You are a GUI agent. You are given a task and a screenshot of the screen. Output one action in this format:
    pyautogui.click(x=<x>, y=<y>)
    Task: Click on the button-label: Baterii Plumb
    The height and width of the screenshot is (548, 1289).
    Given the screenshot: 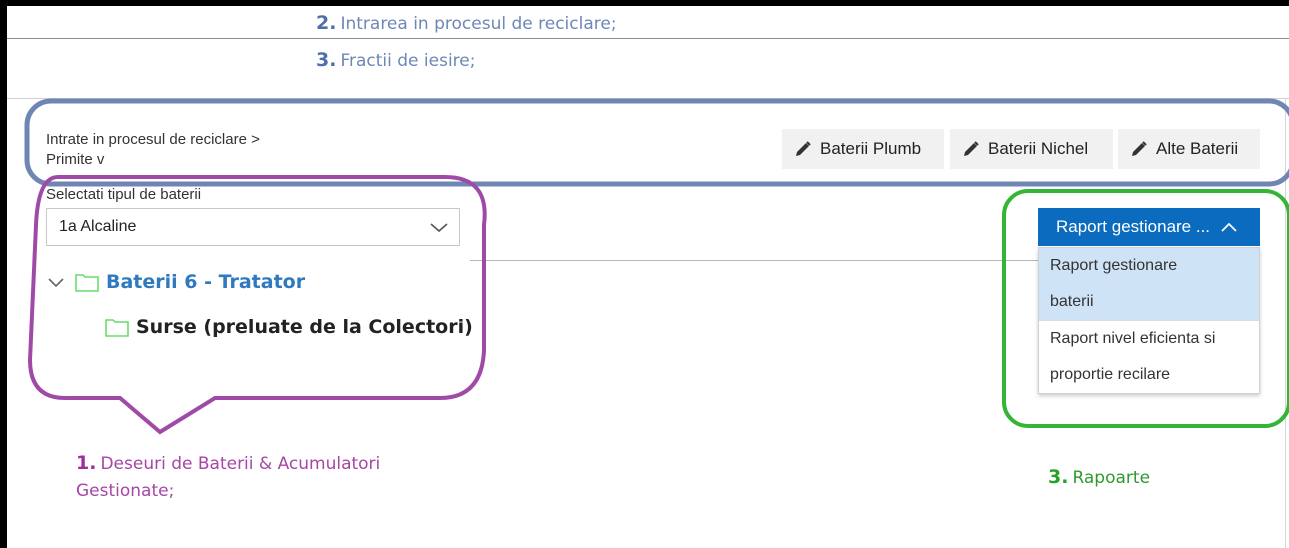 What is the action you would take?
    pyautogui.click(x=871, y=148)
    